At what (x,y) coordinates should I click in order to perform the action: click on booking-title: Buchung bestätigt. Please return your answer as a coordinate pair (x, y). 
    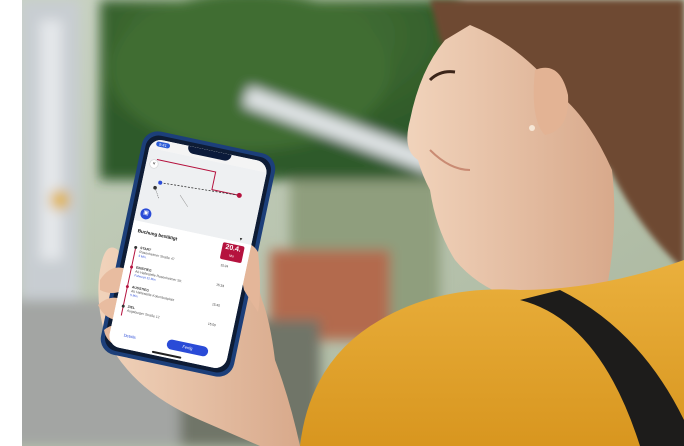
    Looking at the image, I should click on (157, 235).